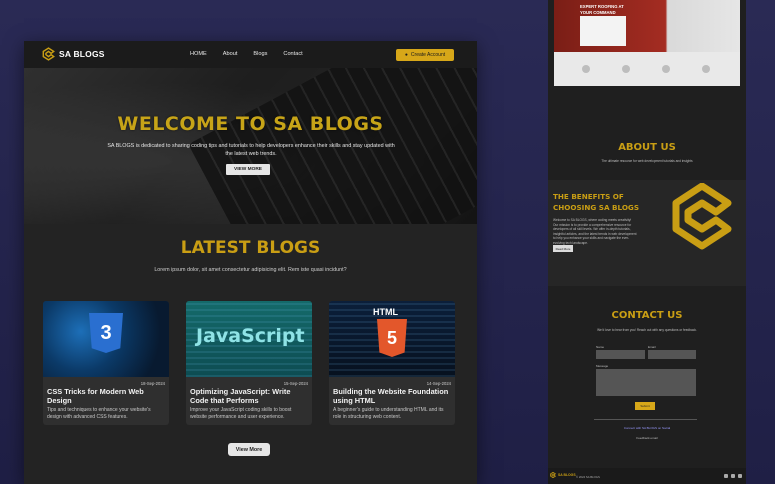 Image resolution: width=775 pixels, height=484 pixels. What do you see at coordinates (647, 438) in the screenshot?
I see `feedback-email: Feedback email` at bounding box center [647, 438].